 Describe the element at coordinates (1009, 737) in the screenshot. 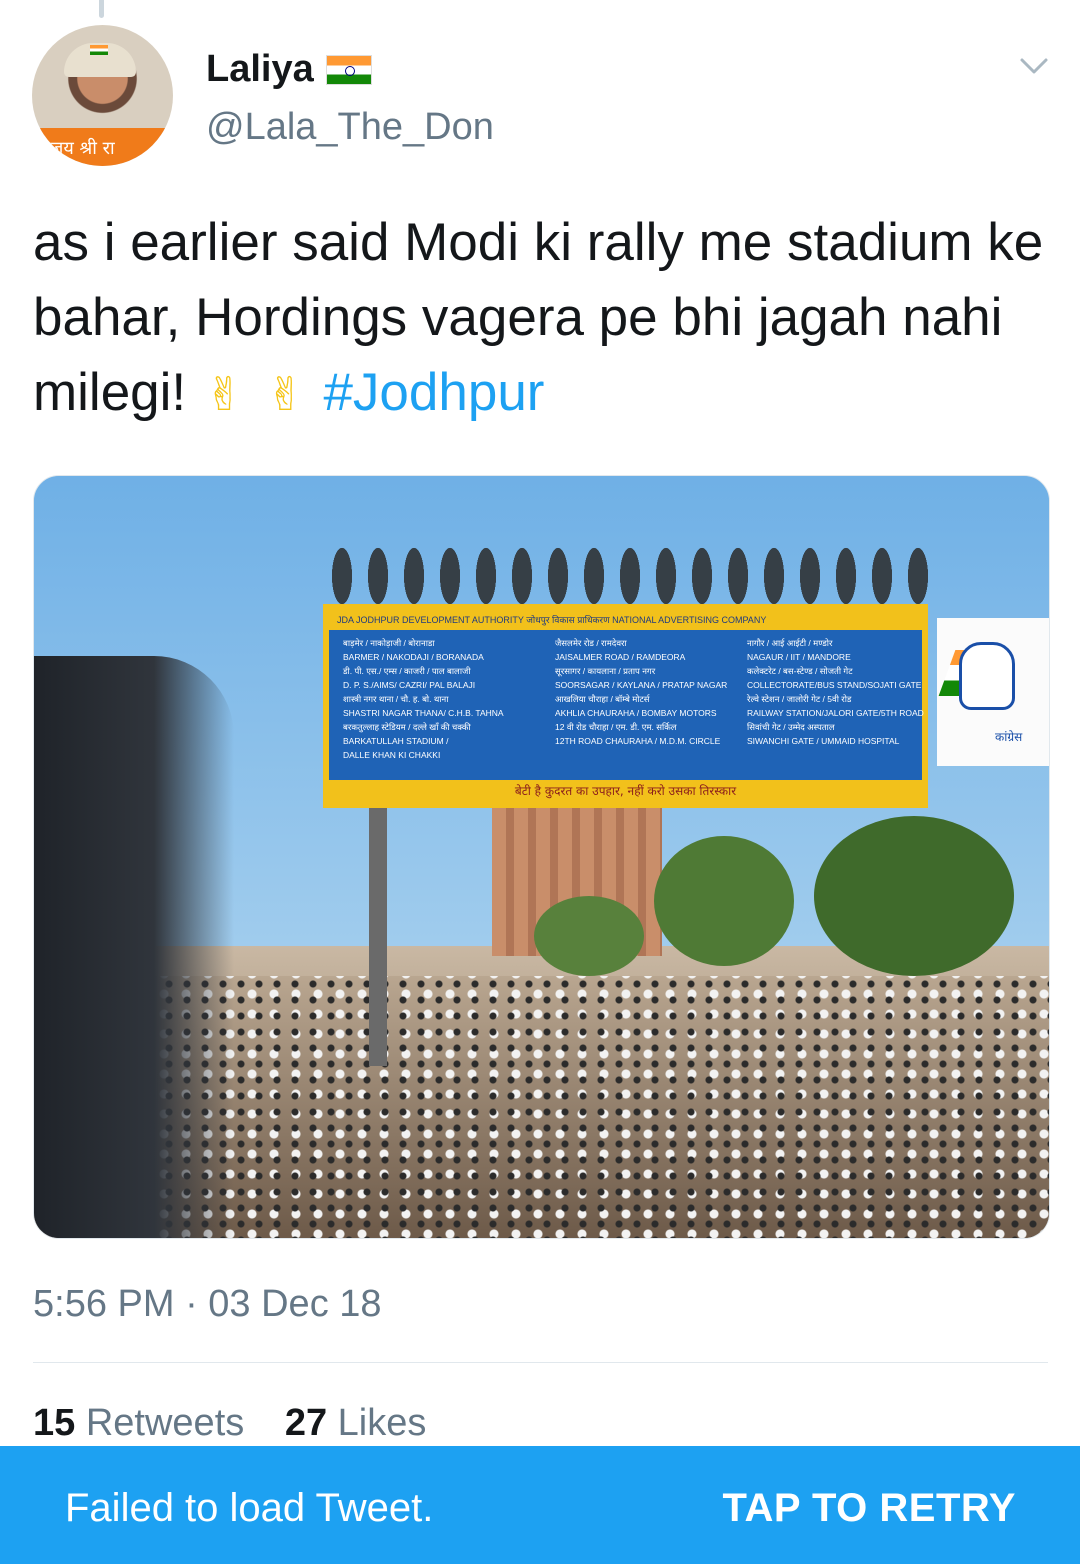

I see `banner-text: कांग्रेस` at that location.